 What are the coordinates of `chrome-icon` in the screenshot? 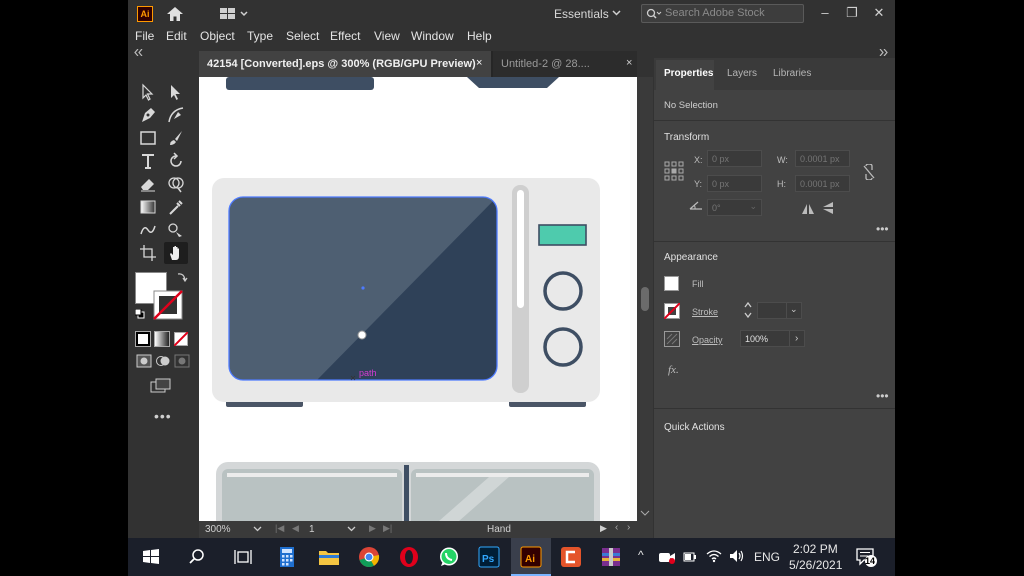 It's located at (369, 557).